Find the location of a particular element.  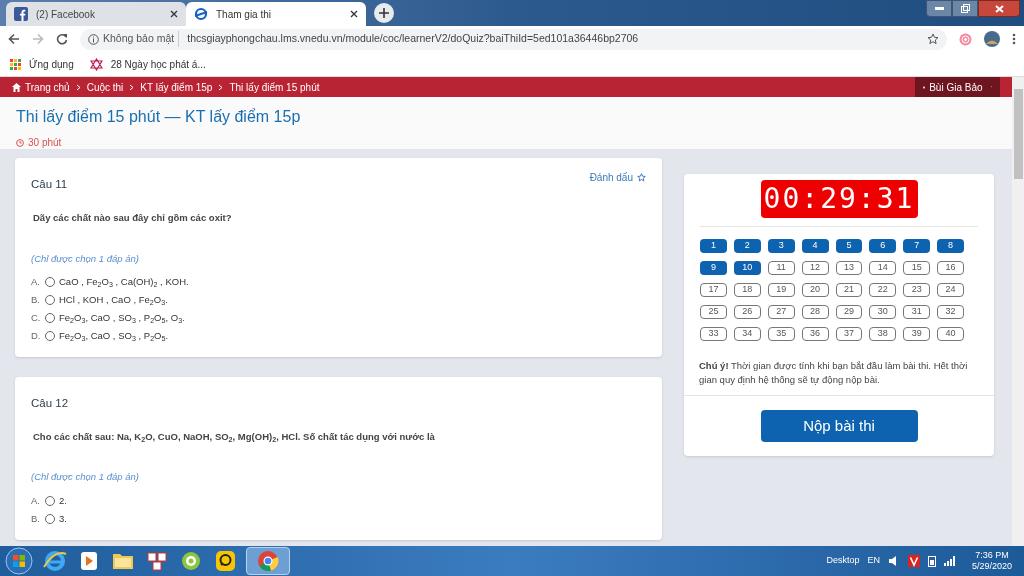

tab-title: Tham gia thi is located at coordinates (244, 14).